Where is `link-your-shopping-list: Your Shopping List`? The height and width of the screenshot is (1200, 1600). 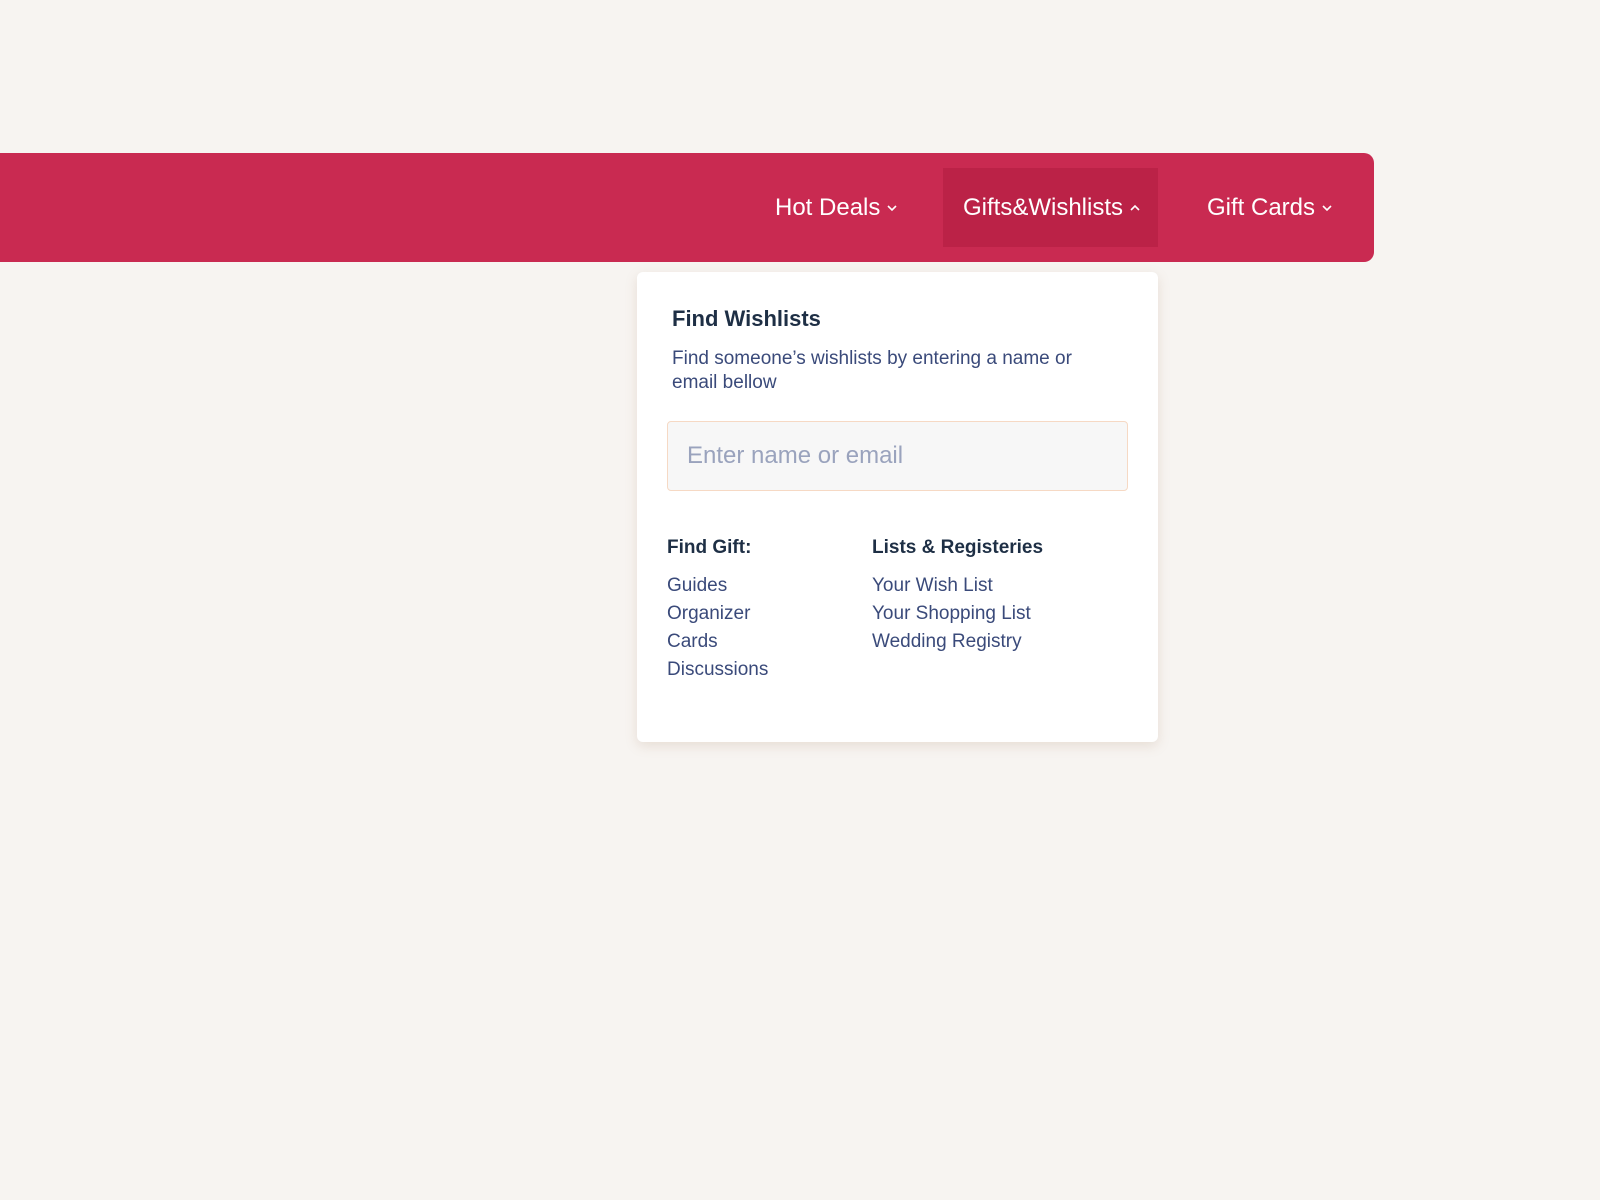 link-your-shopping-list: Your Shopping List is located at coordinates (957, 614).